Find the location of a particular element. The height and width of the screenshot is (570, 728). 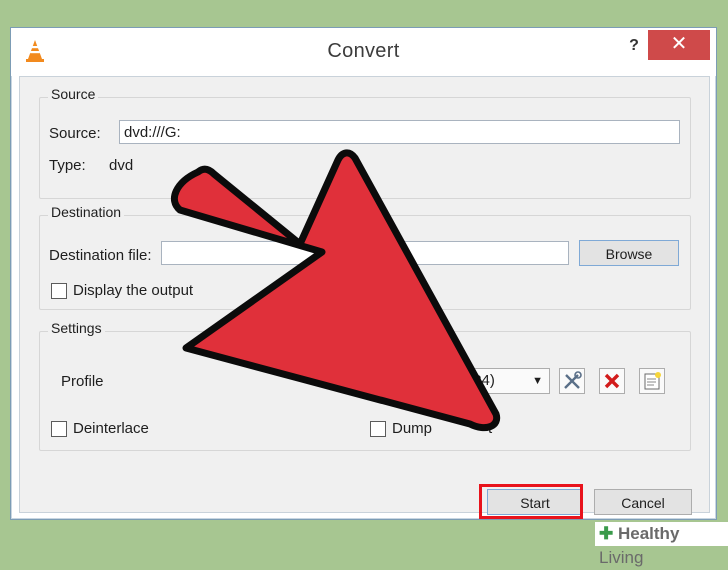

window-title: Convert is located at coordinates (363, 51).